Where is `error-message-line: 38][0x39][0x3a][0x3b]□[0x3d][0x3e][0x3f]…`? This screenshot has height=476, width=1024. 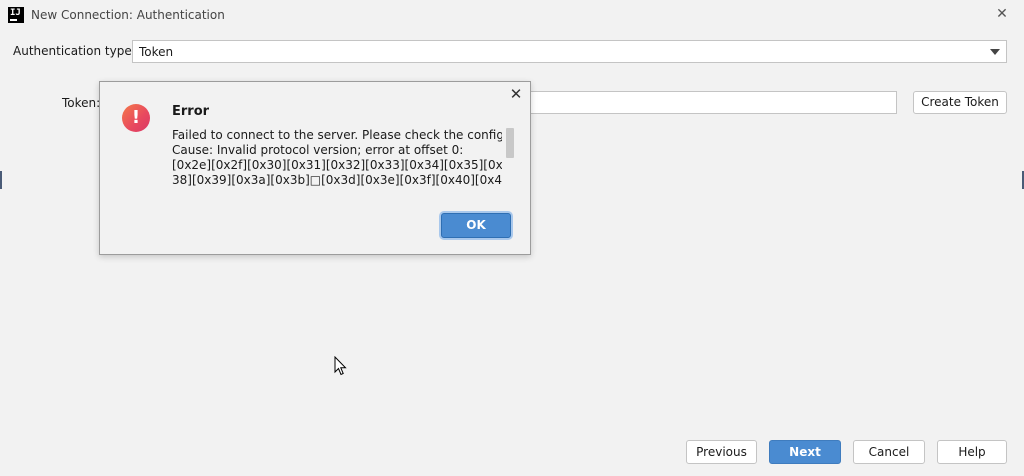
error-message-line: 38][0x39][0x3a][0x3b]□[0x3d][0x3e][0x3f]… is located at coordinates (337, 180).